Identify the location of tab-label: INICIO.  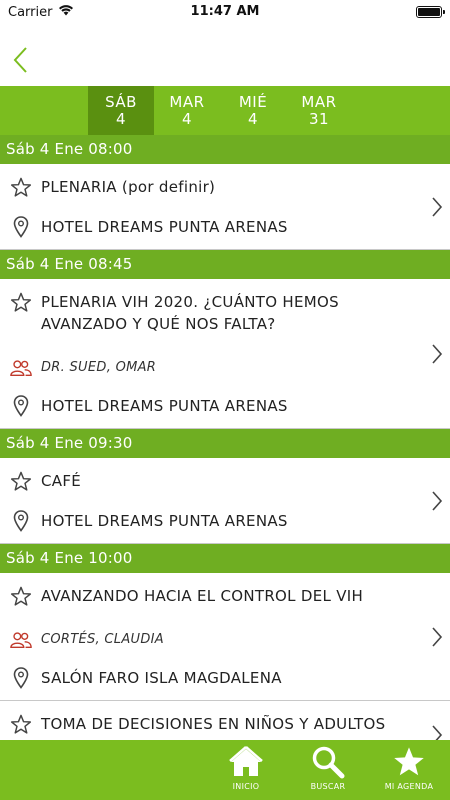
(246, 786).